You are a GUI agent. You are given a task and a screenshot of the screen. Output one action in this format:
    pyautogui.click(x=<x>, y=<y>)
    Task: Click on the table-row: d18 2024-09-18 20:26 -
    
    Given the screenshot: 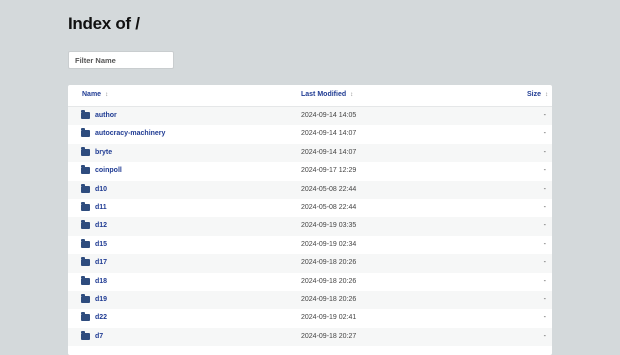 What is the action you would take?
    pyautogui.click(x=310, y=282)
    